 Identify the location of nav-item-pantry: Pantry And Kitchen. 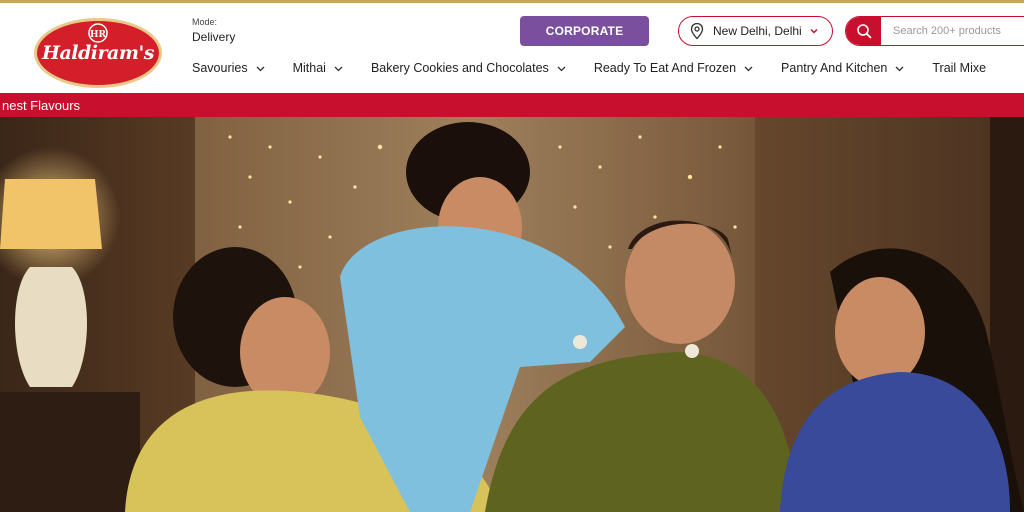
(842, 68).